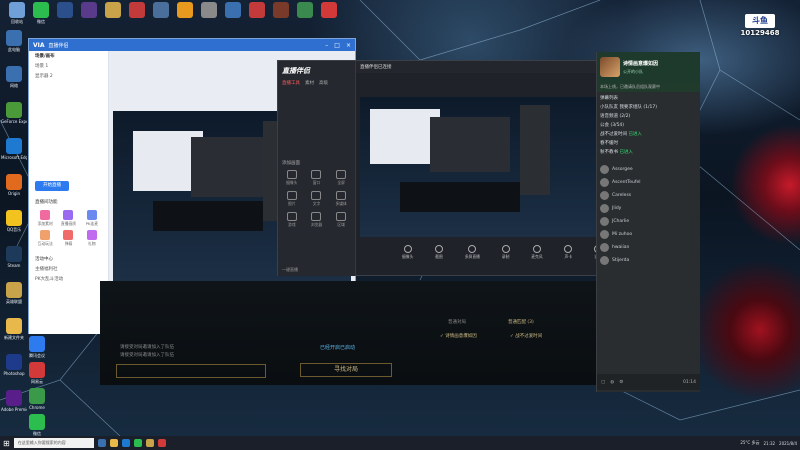 The width and height of the screenshot is (800, 450). What do you see at coordinates (68, 218) in the screenshot?
I see `tool-item: 直播画质` at bounding box center [68, 218].